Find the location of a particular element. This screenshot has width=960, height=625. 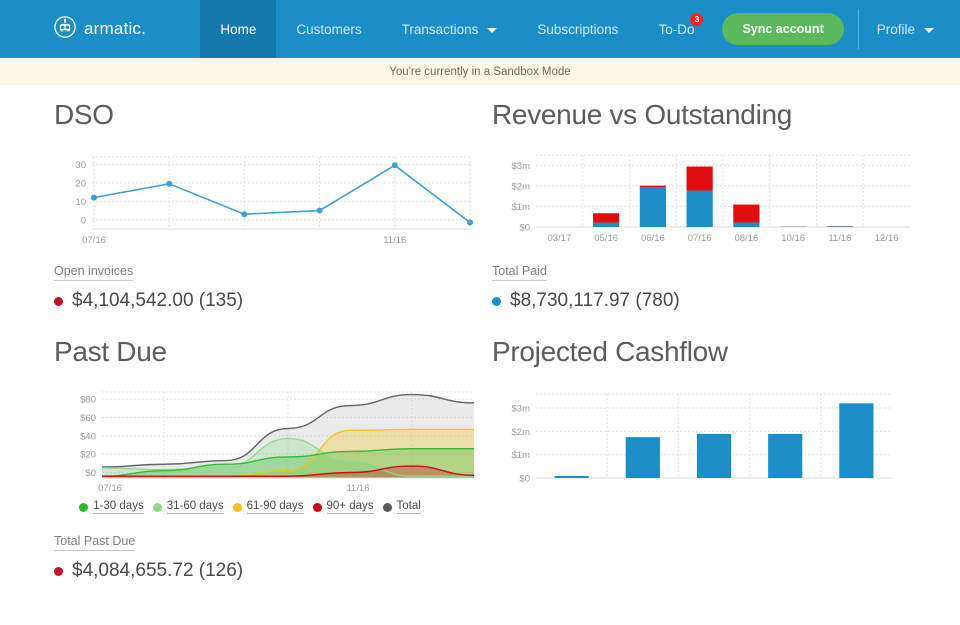

legend-label: 61-90 days is located at coordinates (275, 507).